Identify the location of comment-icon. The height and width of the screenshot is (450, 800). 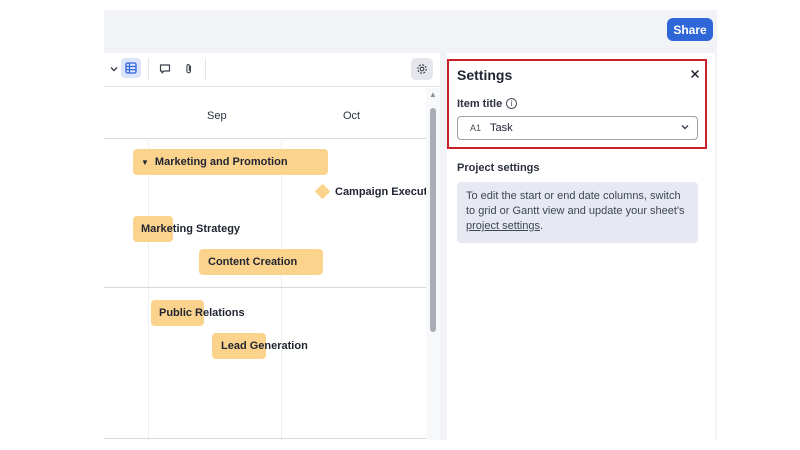
(165, 69).